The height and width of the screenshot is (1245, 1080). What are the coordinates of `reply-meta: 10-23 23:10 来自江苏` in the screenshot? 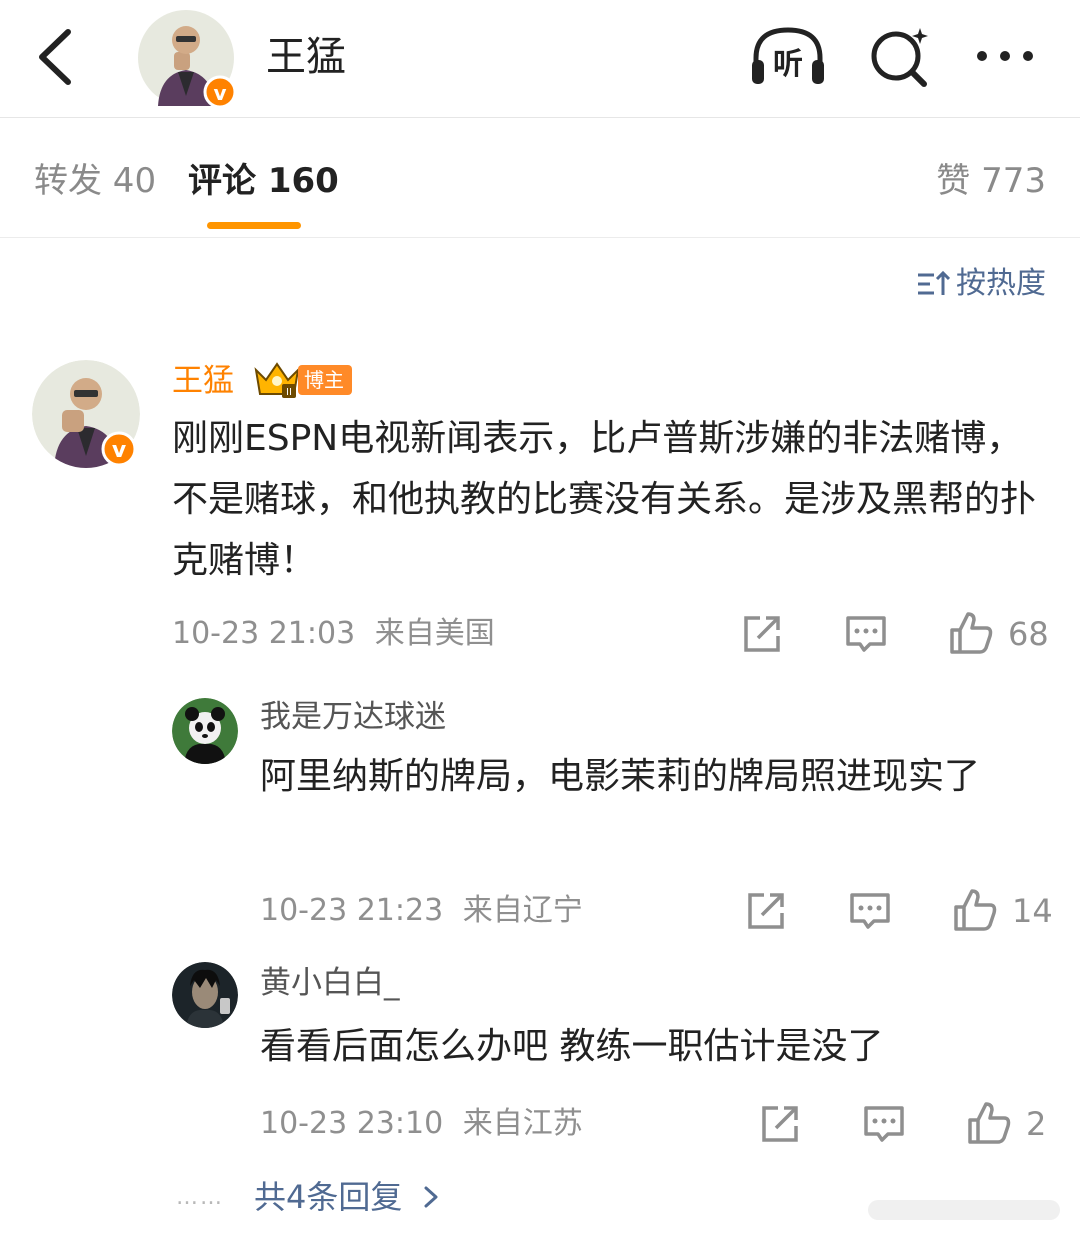 It's located at (421, 1124).